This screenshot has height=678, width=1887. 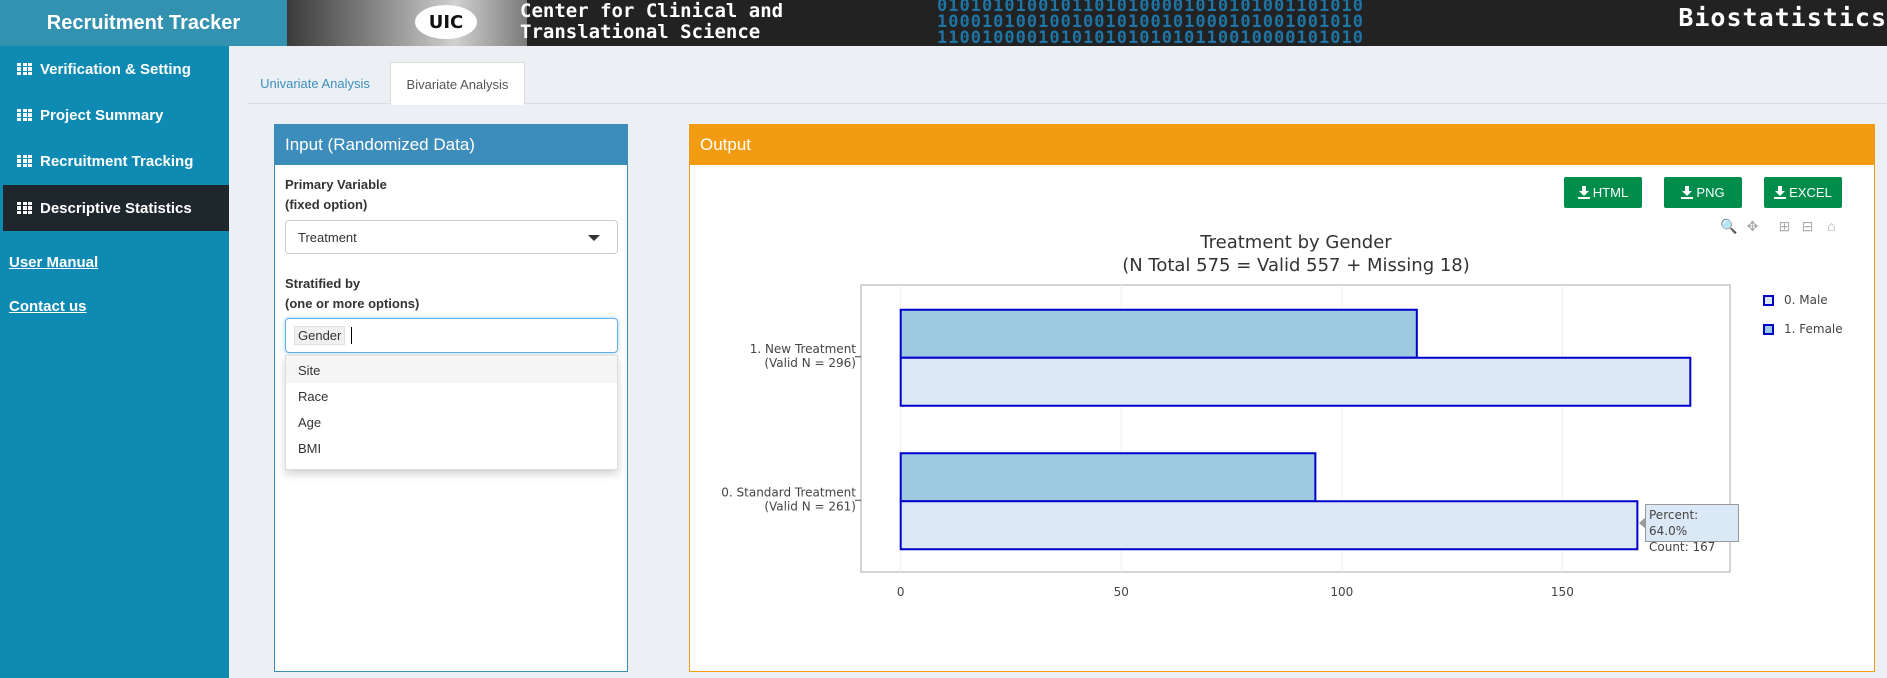 What do you see at coordinates (320, 335) in the screenshot?
I see `selected-option-chip: Gender` at bounding box center [320, 335].